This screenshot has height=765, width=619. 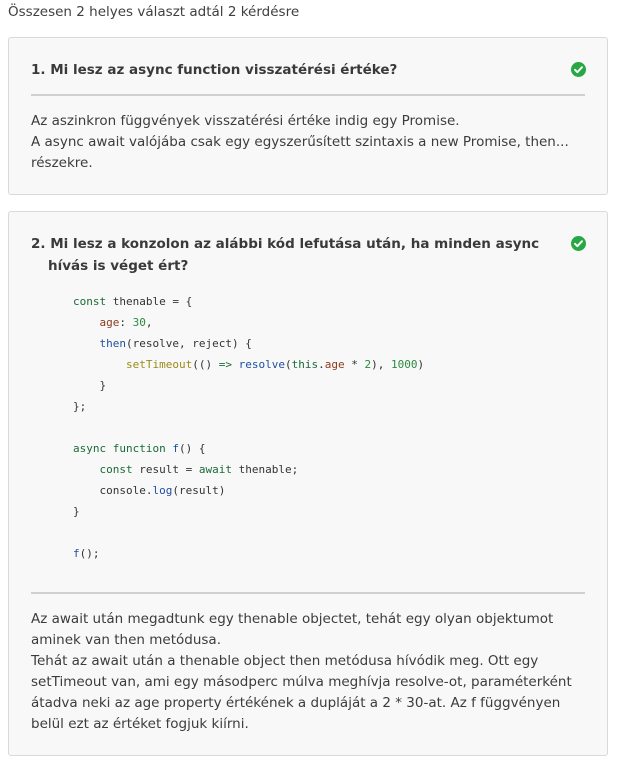 What do you see at coordinates (199, 469) in the screenshot?
I see `code-line: const result = await thenable;` at bounding box center [199, 469].